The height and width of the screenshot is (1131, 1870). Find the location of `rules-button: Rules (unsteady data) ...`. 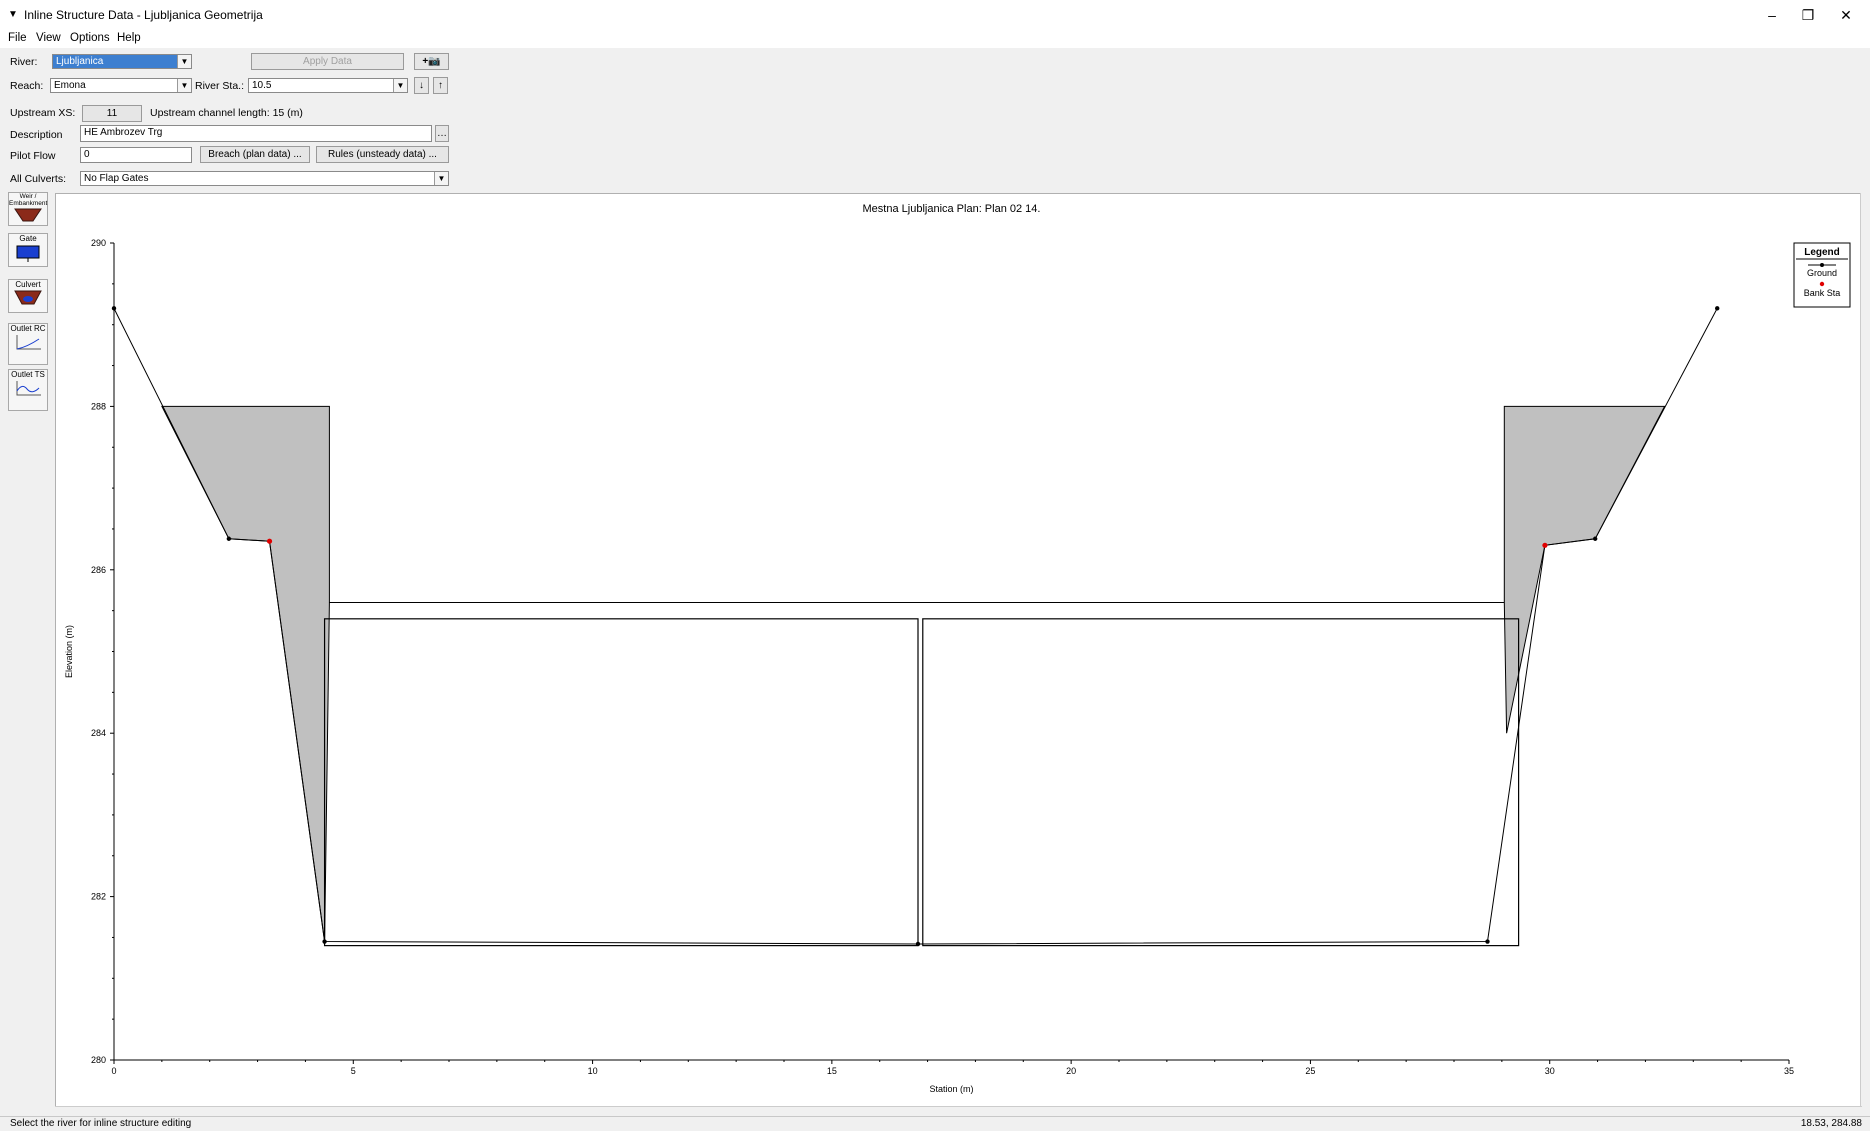

rules-button: Rules (unsteady data) ... is located at coordinates (382, 154).